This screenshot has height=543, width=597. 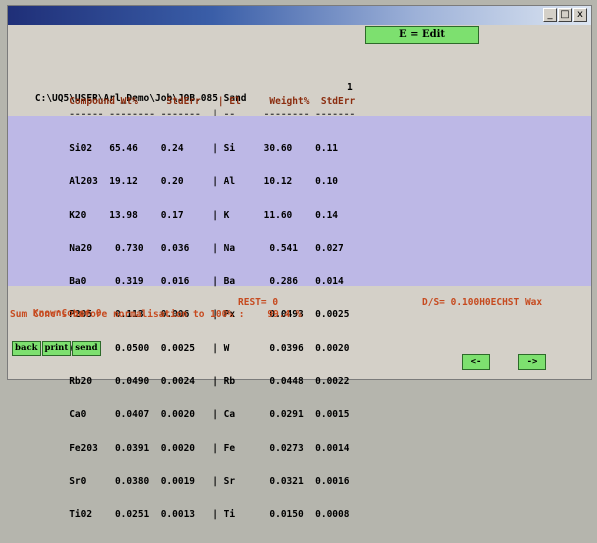 I want to click on rest-value: REST= 0, so click(x=258, y=302).